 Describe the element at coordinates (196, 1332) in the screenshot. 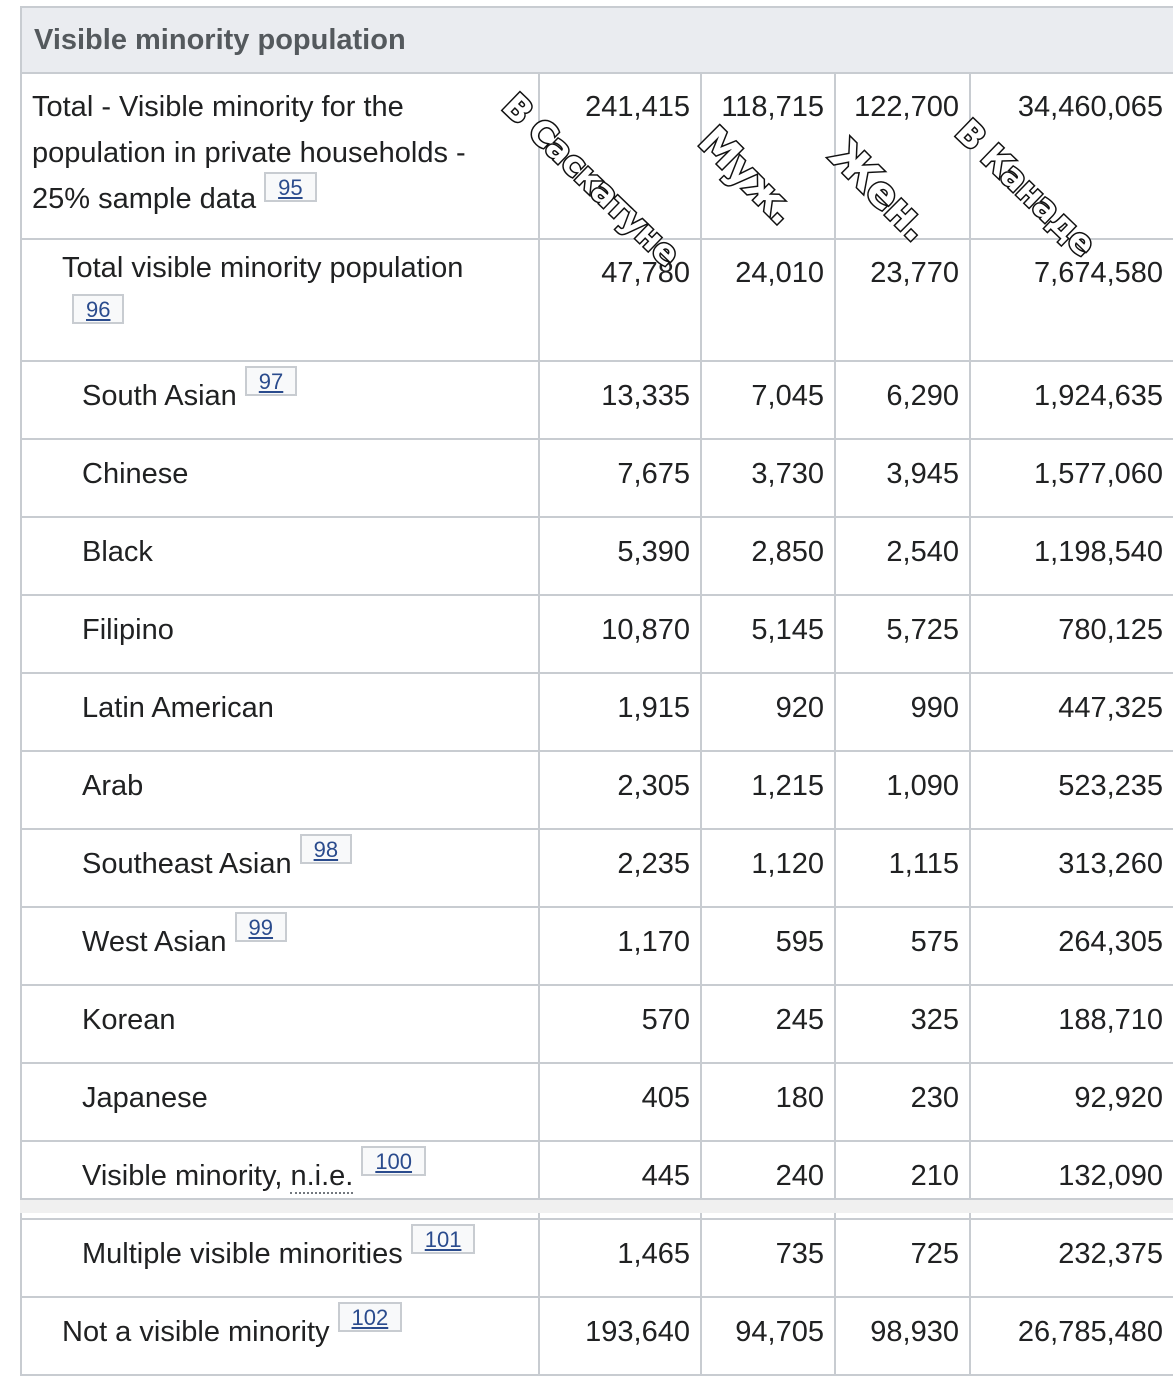

I see `row-label: Not a visible minority` at that location.